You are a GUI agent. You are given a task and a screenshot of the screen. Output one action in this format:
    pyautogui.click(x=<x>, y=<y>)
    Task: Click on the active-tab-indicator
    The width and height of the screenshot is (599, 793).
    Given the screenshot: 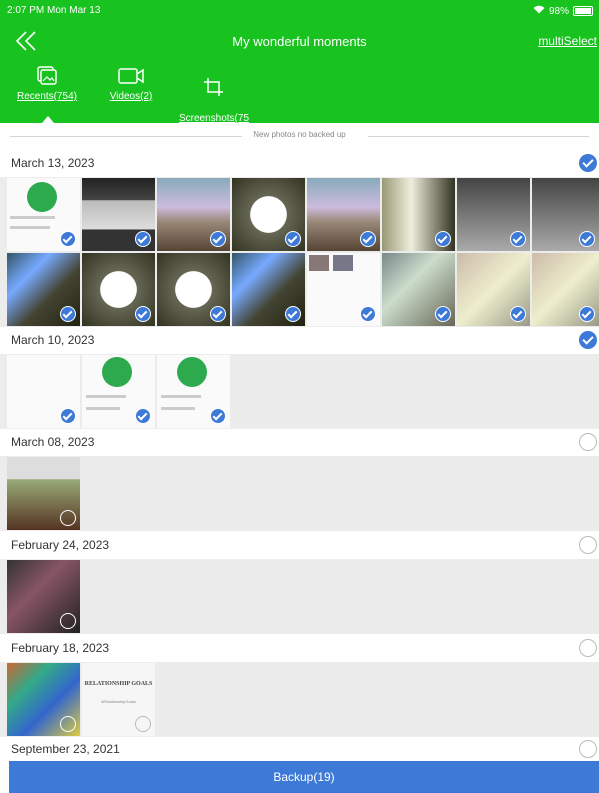 What is the action you would take?
    pyautogui.click(x=48, y=119)
    